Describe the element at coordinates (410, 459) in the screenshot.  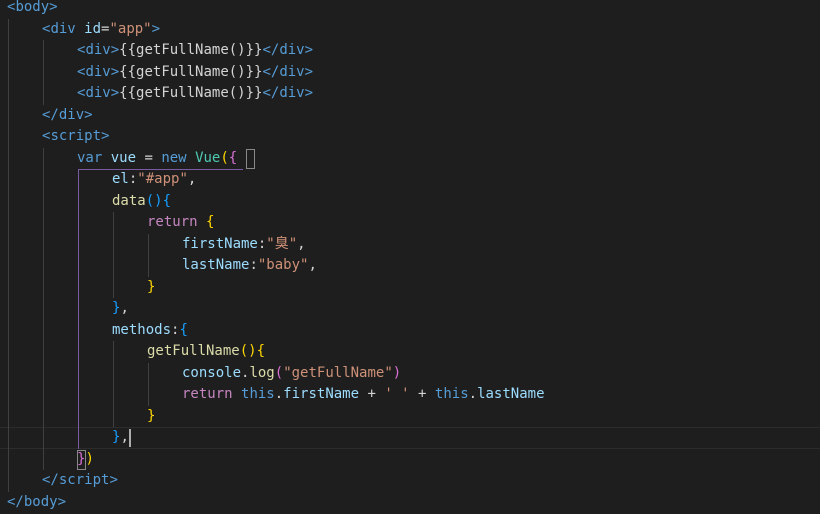
I see `code-line: })` at that location.